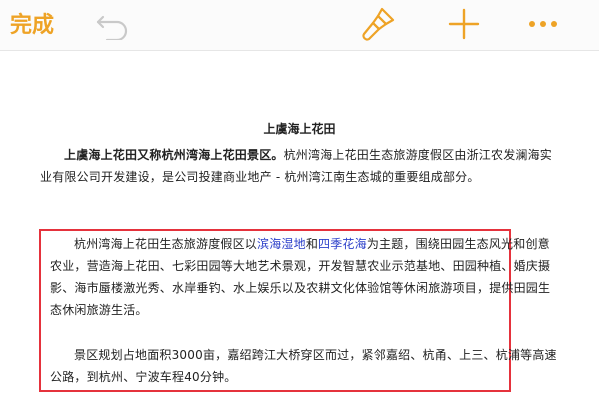  What do you see at coordinates (543, 24) in the screenshot?
I see `more-icon` at bounding box center [543, 24].